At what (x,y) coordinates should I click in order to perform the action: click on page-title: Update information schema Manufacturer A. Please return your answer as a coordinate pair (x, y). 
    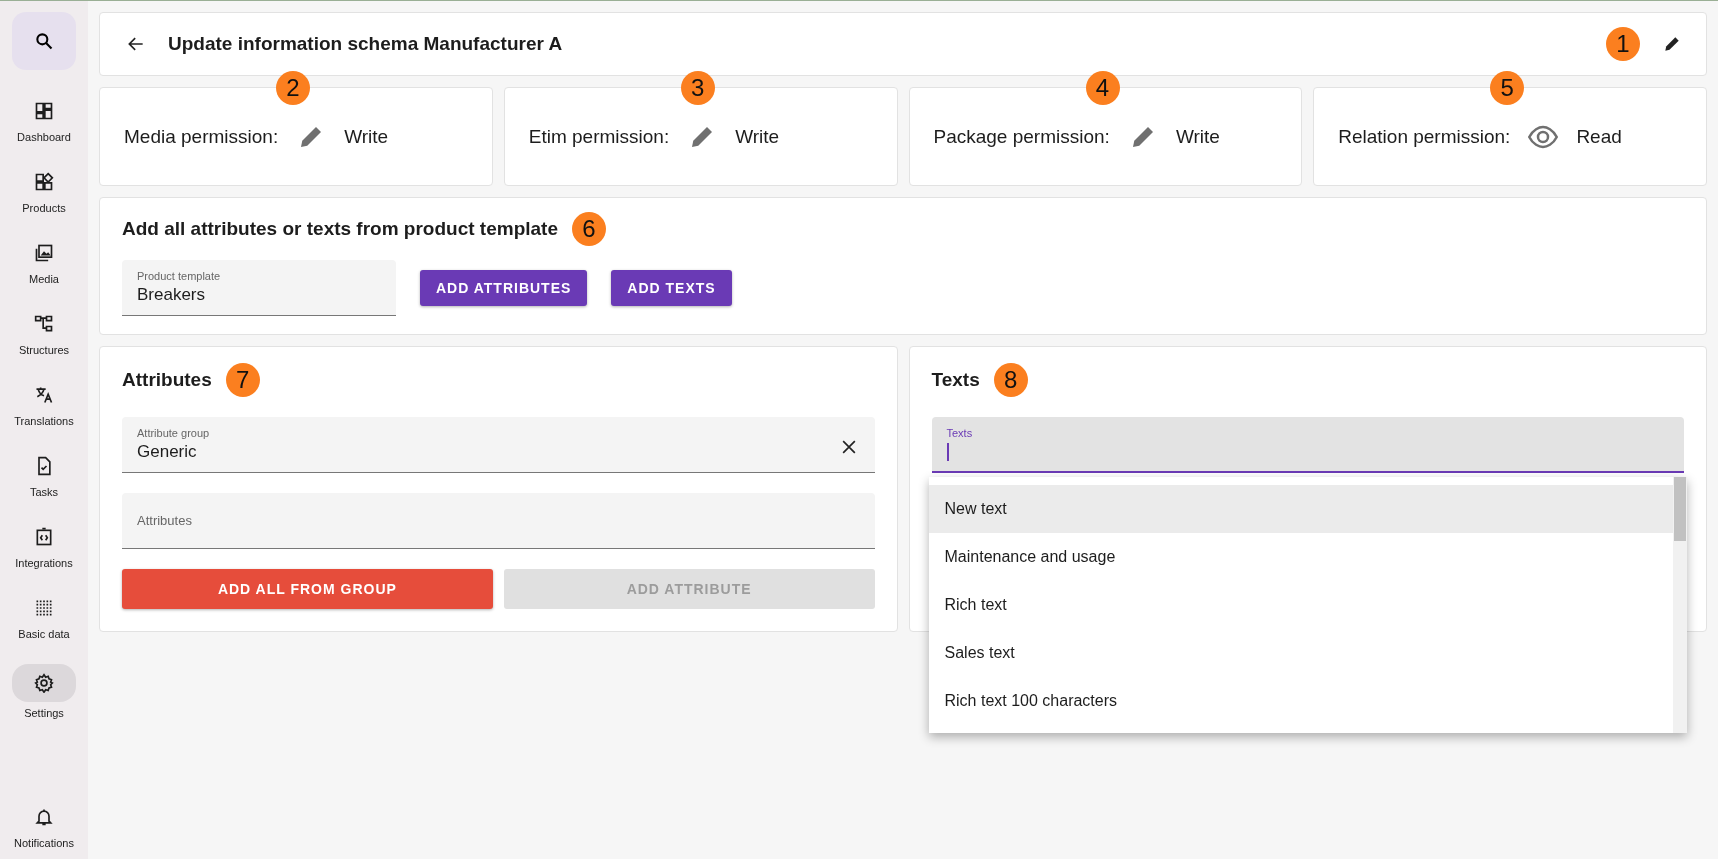
    Looking at the image, I should click on (366, 44).